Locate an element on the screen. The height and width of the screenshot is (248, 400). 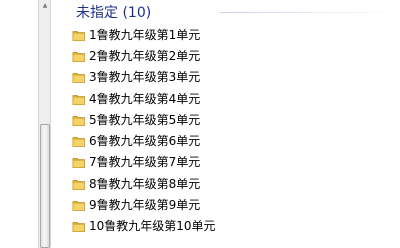
file-name: 3鲁教九年级第3单元 is located at coordinates (145, 77).